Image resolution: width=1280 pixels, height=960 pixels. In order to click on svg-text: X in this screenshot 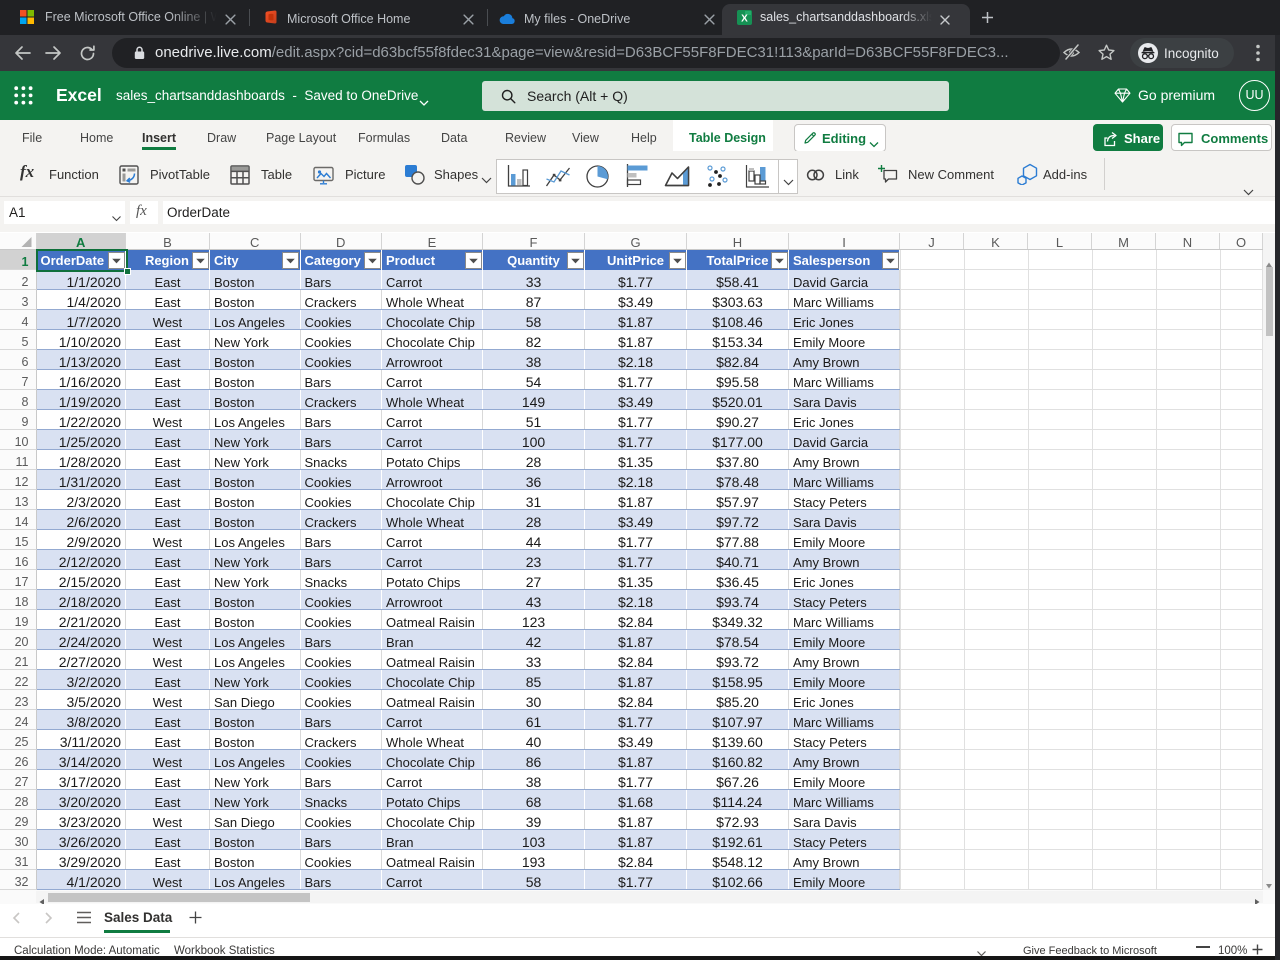, I will do `click(744, 19)`.